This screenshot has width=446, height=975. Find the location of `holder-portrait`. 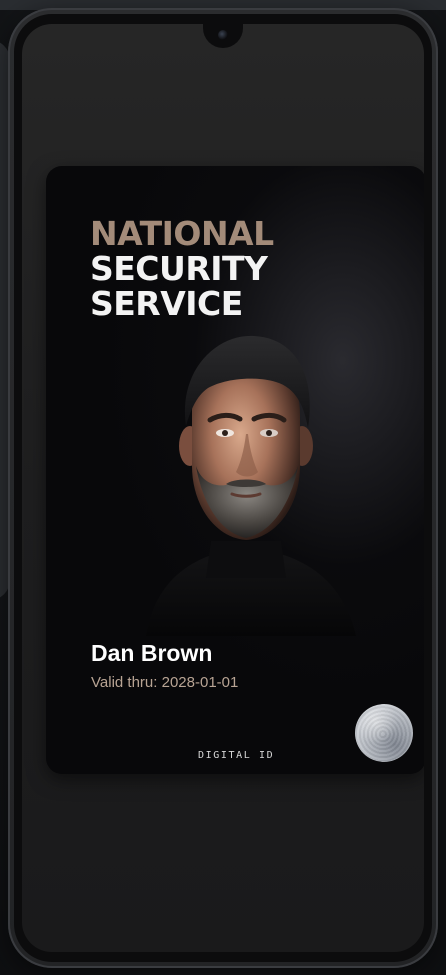

holder-portrait is located at coordinates (251, 485).